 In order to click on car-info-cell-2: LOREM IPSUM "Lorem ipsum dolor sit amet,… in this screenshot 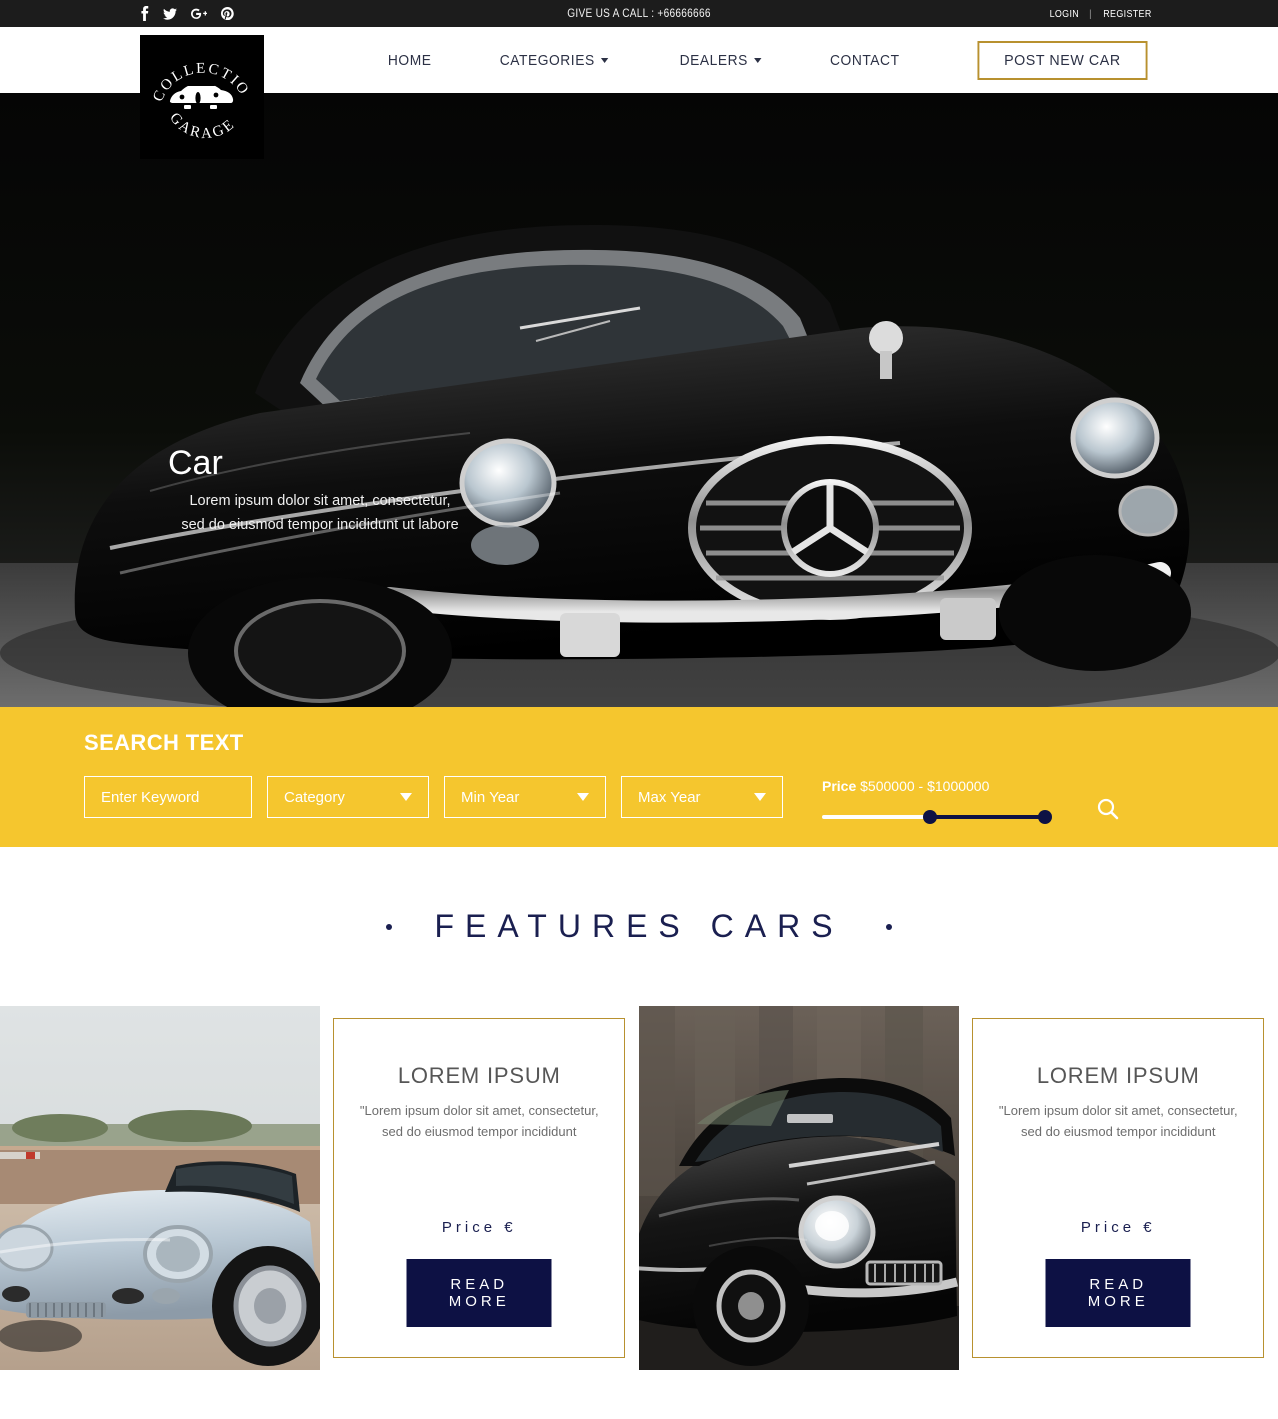, I will do `click(1118, 1188)`.